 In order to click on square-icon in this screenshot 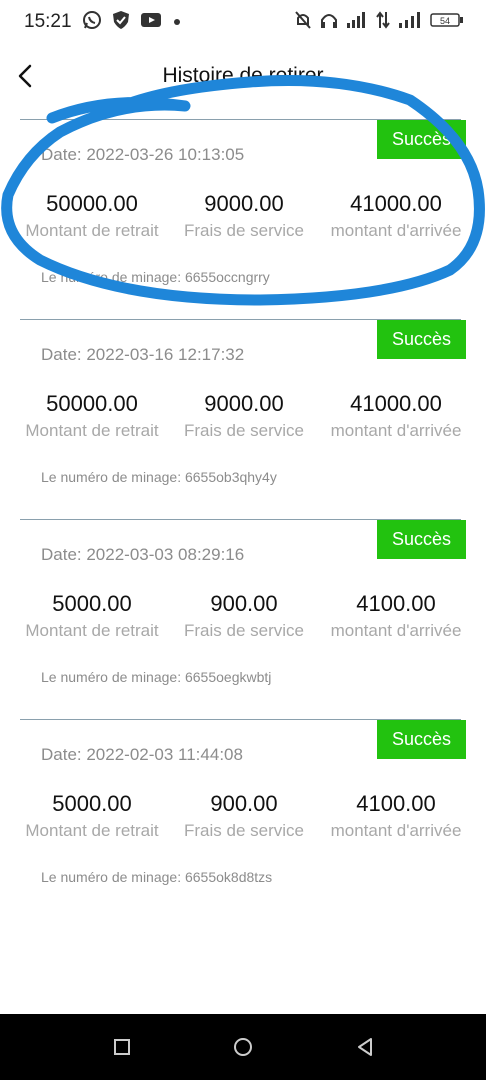, I will do `click(122, 1047)`.